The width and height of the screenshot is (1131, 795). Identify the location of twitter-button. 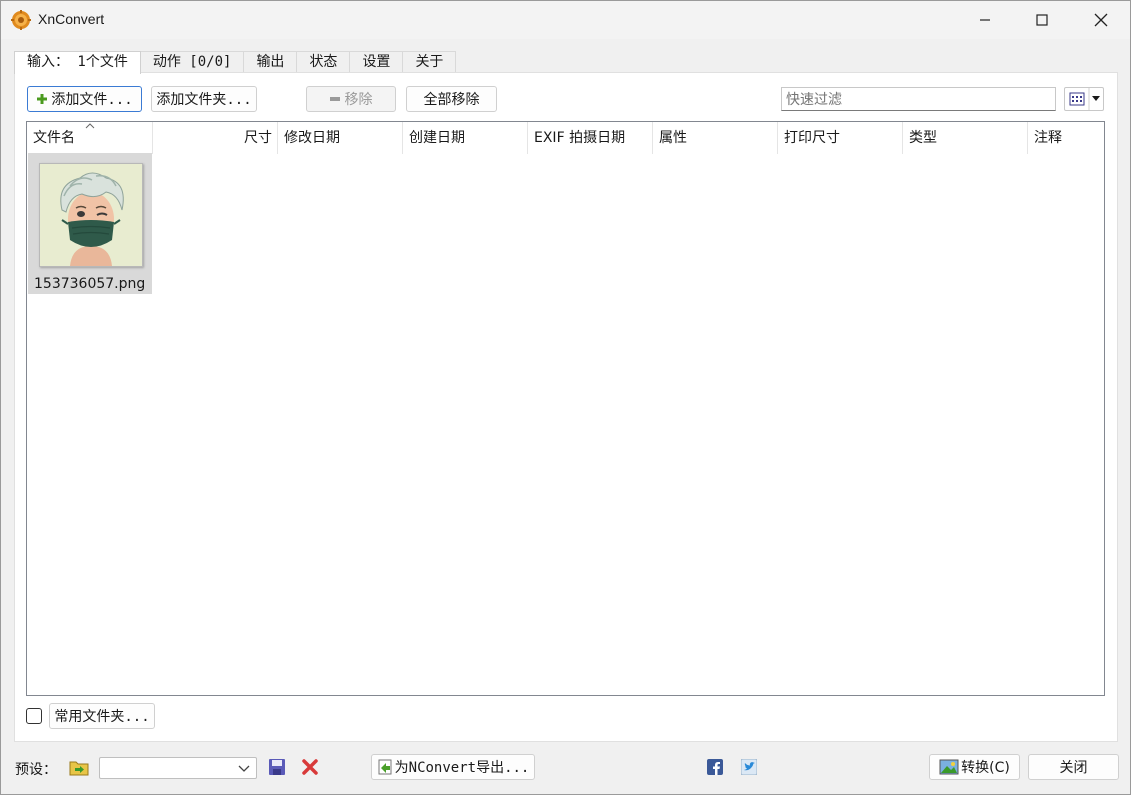
(749, 767).